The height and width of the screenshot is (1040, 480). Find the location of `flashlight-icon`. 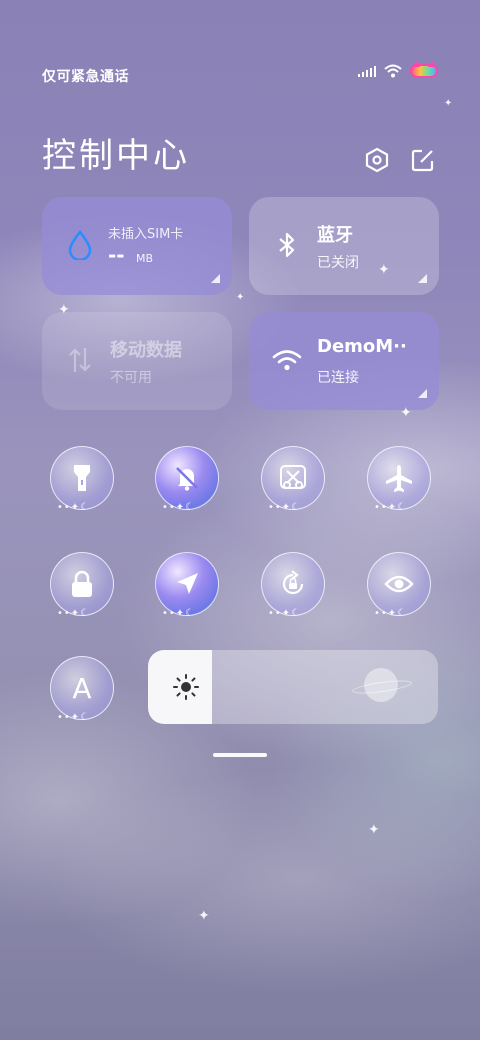

flashlight-icon is located at coordinates (82, 478).